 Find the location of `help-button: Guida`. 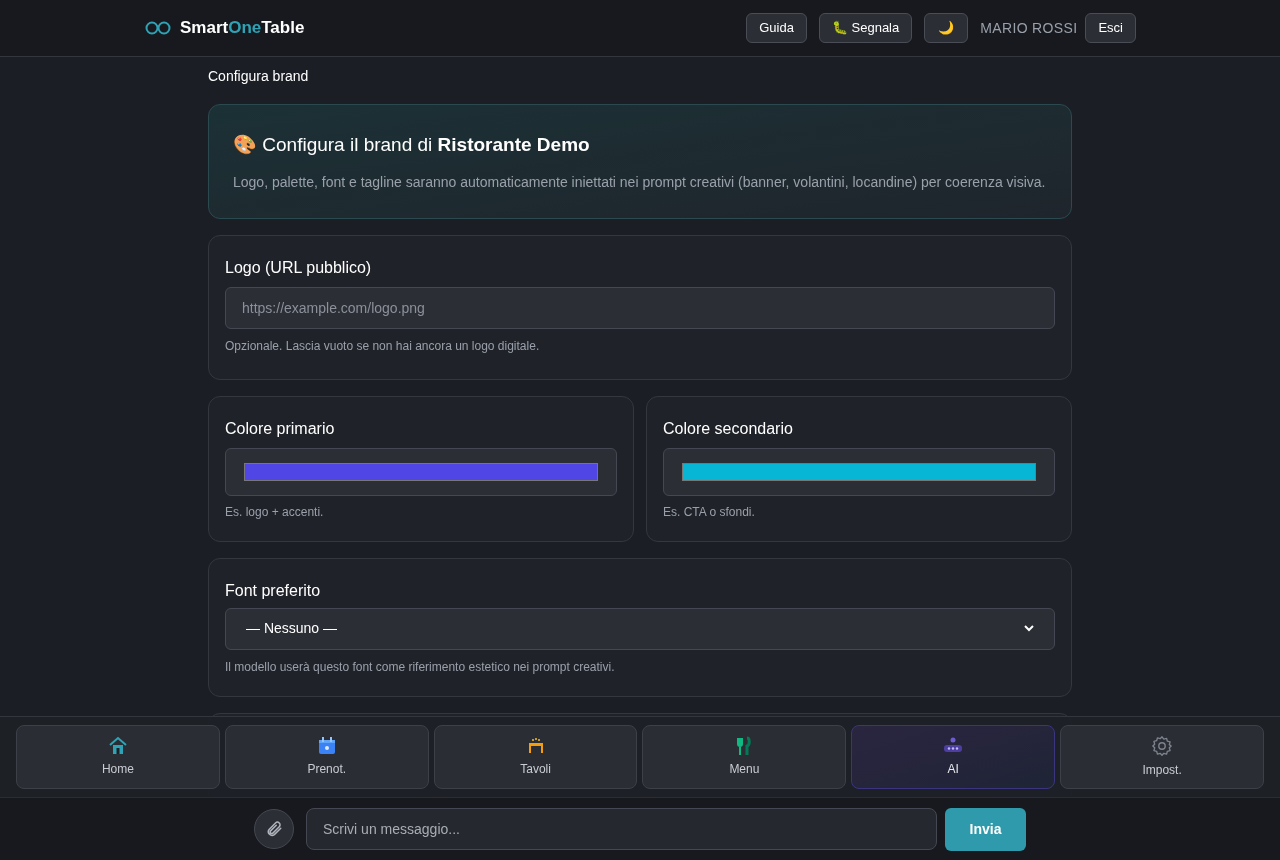

help-button: Guida is located at coordinates (776, 28).